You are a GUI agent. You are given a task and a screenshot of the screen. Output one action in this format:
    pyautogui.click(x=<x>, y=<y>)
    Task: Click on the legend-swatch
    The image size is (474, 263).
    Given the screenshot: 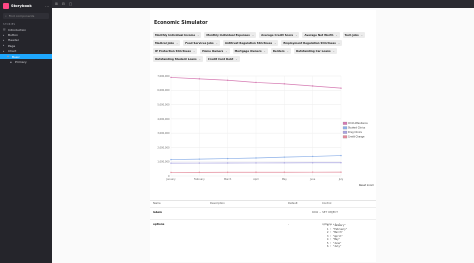 What is the action you would take?
    pyautogui.click(x=345, y=128)
    